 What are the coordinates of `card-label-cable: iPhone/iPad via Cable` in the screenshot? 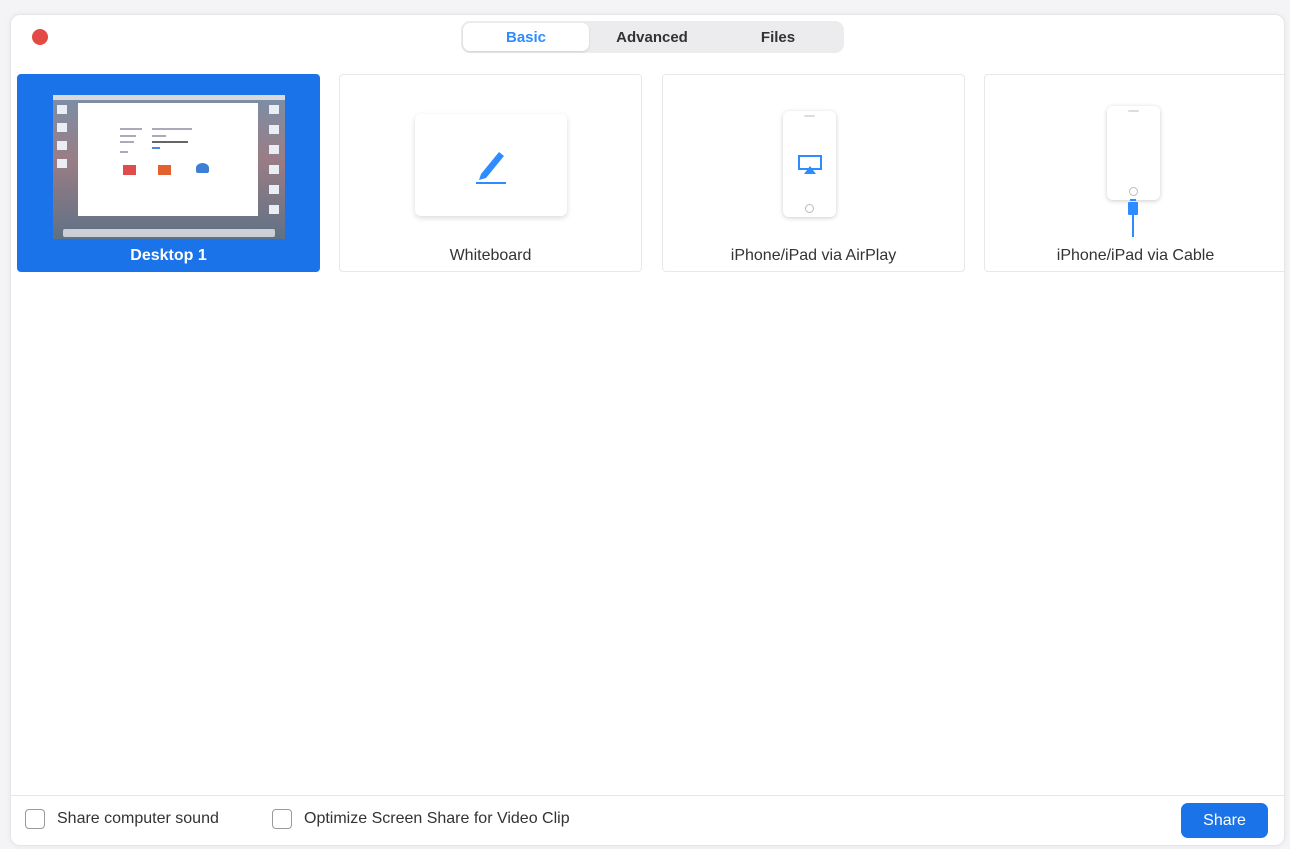 It's located at (1135, 255).